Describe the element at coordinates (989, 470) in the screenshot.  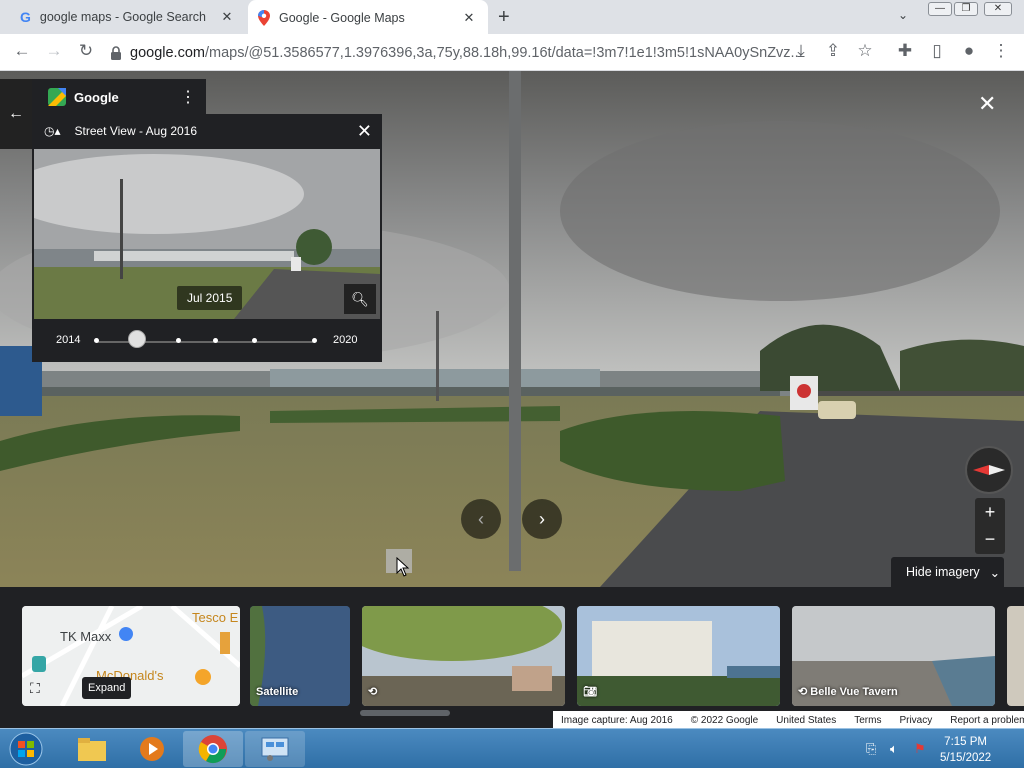
I see `compass-icon` at that location.